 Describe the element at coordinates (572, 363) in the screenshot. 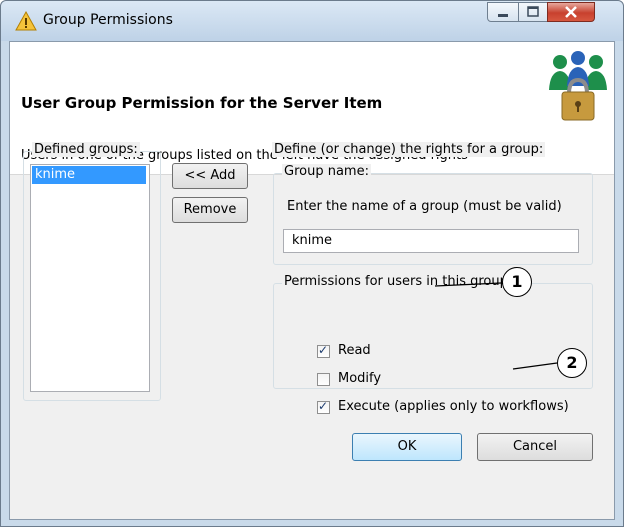

I see `callout-2: 2` at that location.